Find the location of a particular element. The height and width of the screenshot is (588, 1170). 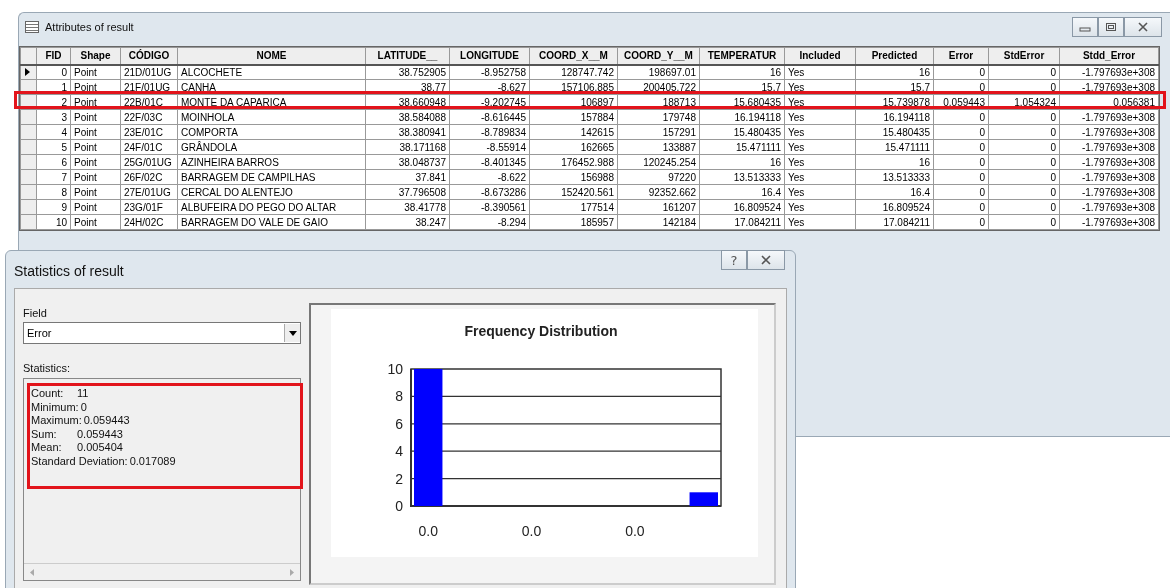

table-cell: CERCAL DO ALENTEJO is located at coordinates (271, 192).